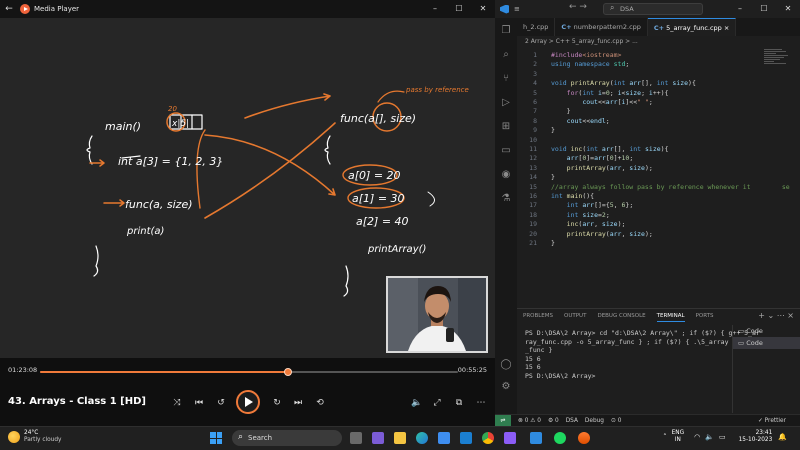 The image size is (800, 450). What do you see at coordinates (756, 437) in the screenshot?
I see `taskbar-clock: 23:41 15-10-2023` at bounding box center [756, 437].